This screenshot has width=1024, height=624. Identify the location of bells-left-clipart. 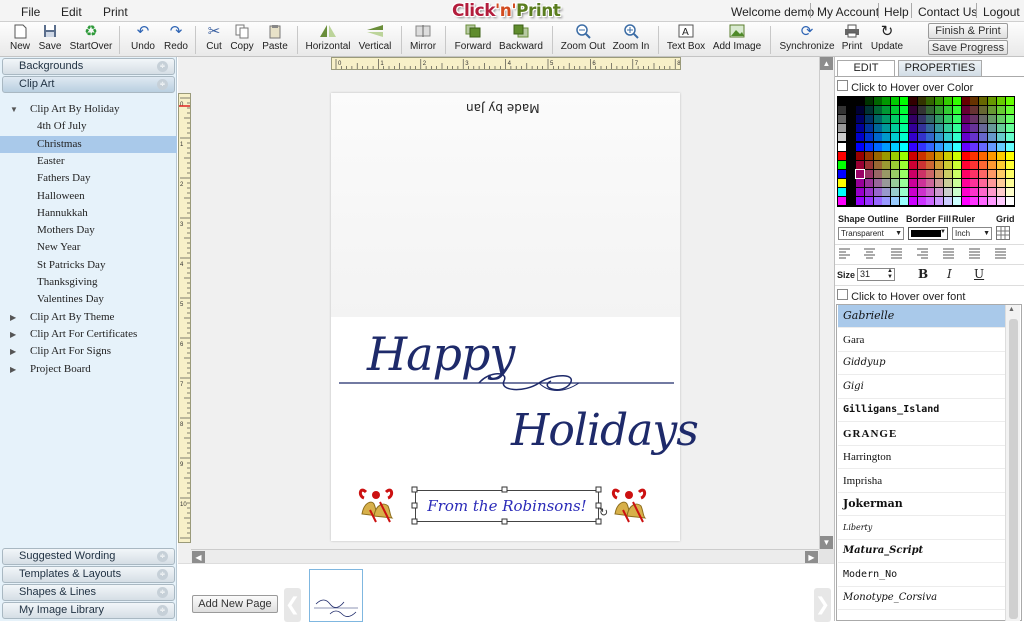
(376, 505).